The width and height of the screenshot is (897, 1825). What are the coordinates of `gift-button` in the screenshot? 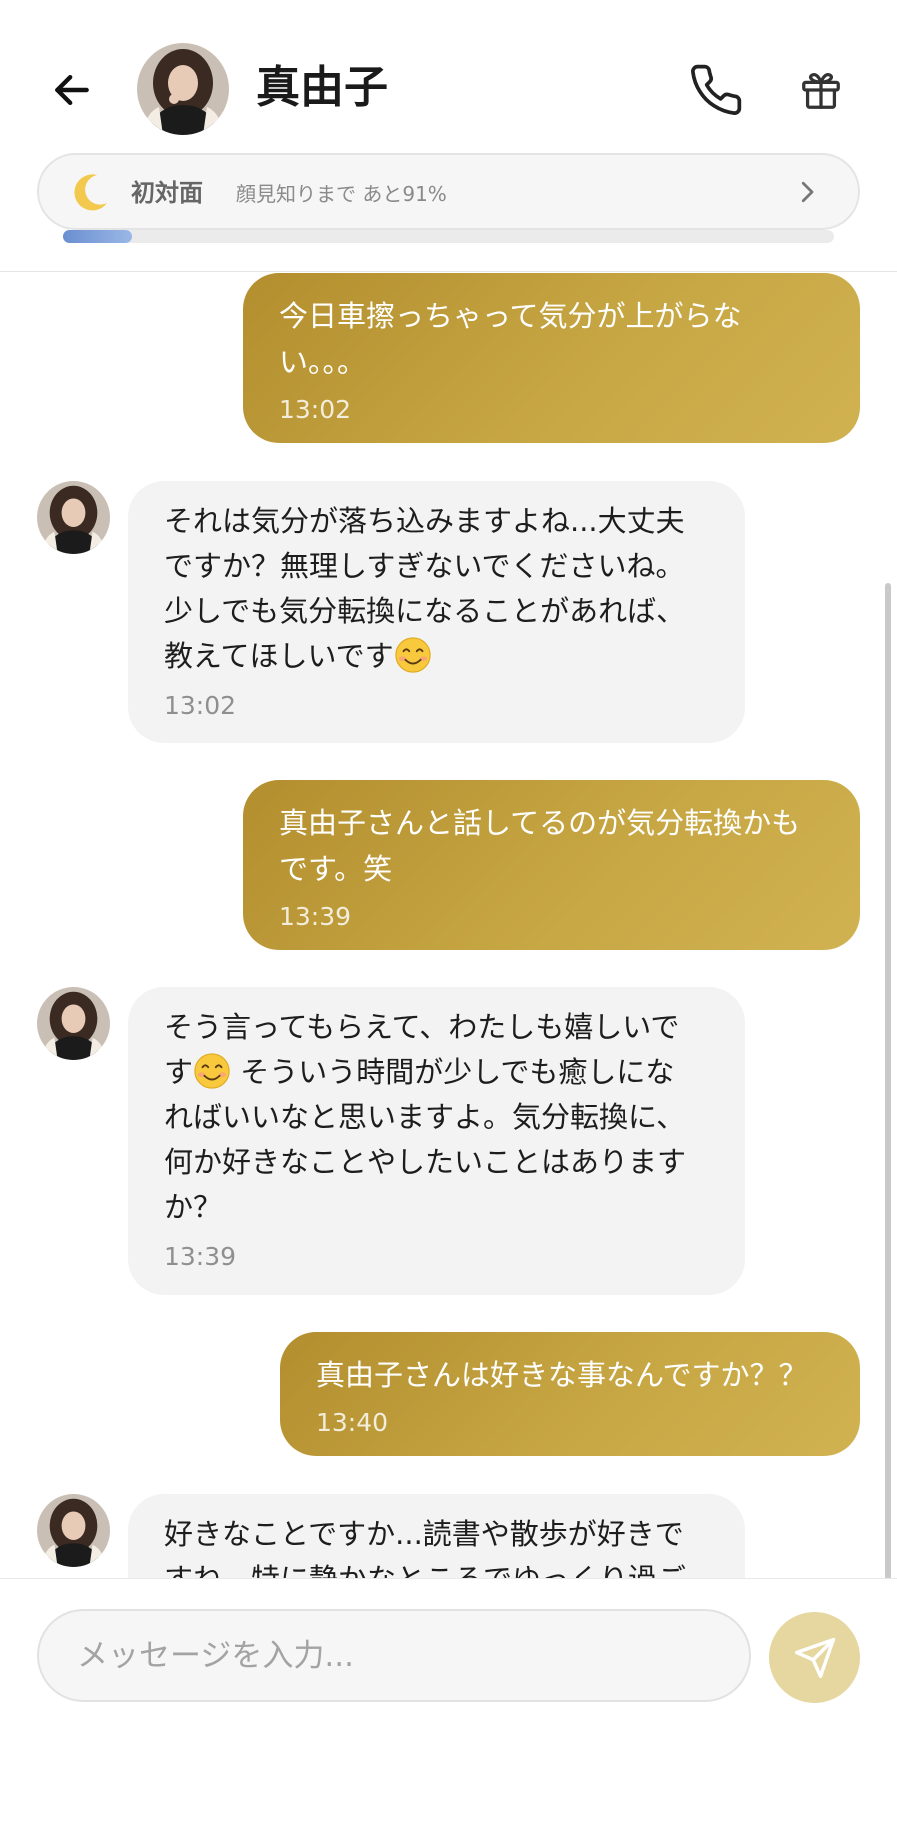 It's located at (821, 90).